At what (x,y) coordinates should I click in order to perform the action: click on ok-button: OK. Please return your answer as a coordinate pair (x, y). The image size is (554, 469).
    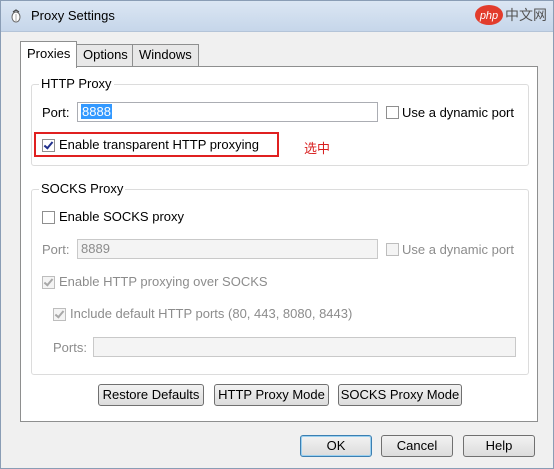
    Looking at the image, I should click on (336, 446).